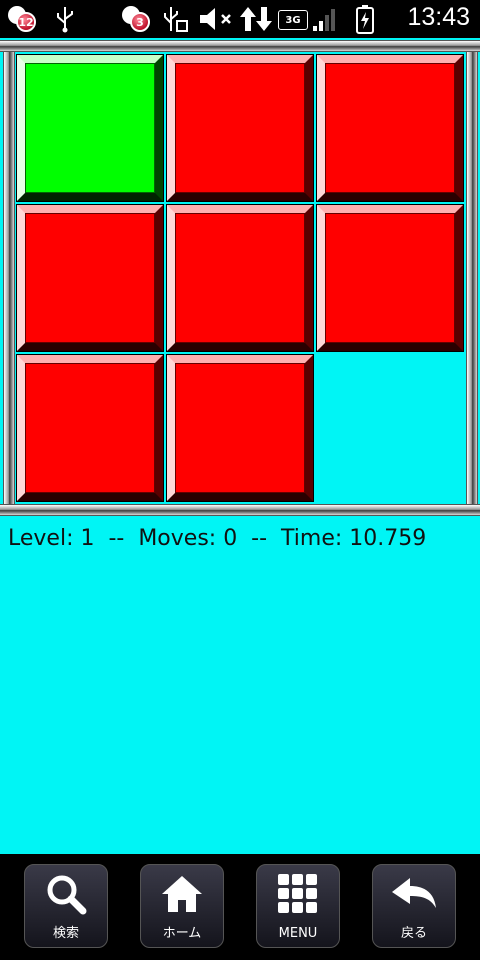 This screenshot has height=960, width=480. What do you see at coordinates (9, 278) in the screenshot?
I see `board-rail-left` at bounding box center [9, 278].